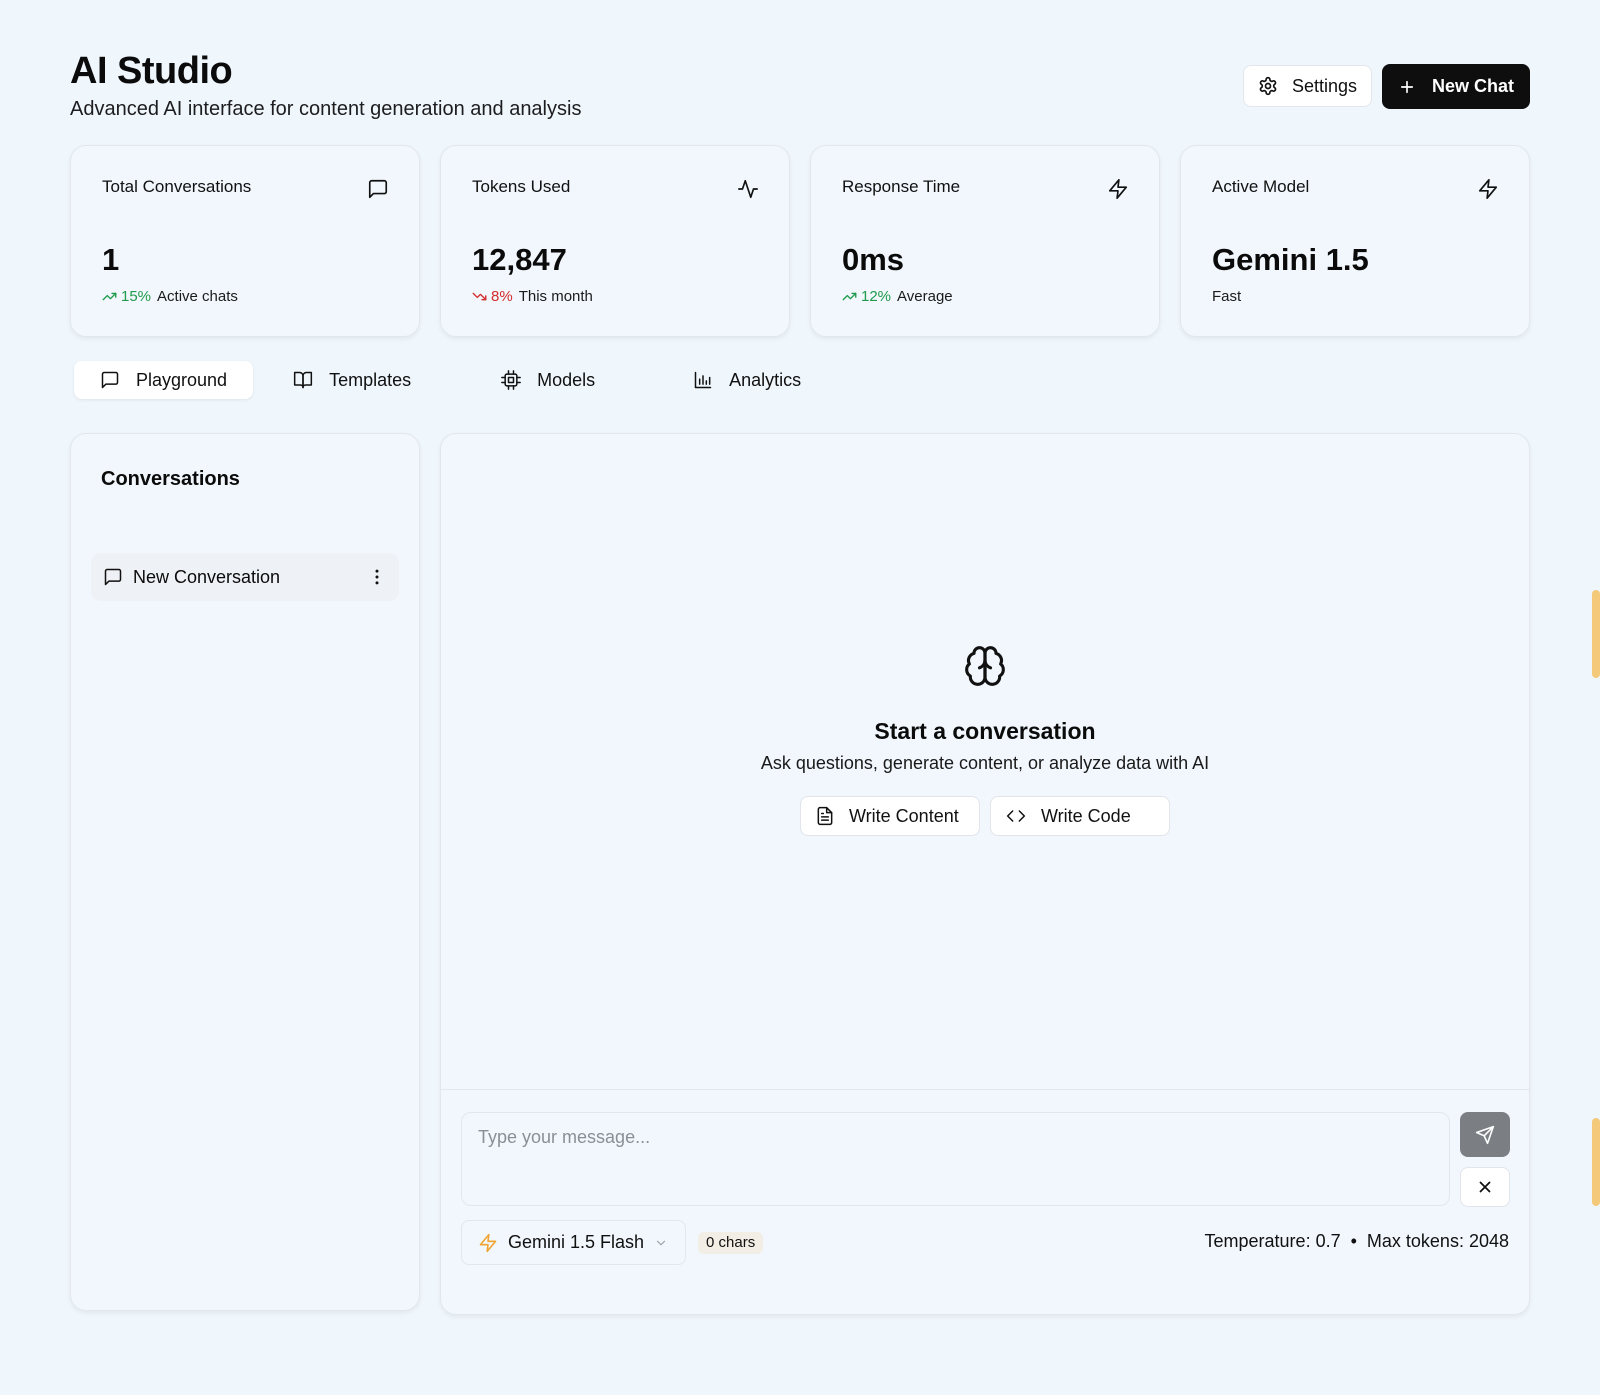  I want to click on clear-button, so click(1485, 1187).